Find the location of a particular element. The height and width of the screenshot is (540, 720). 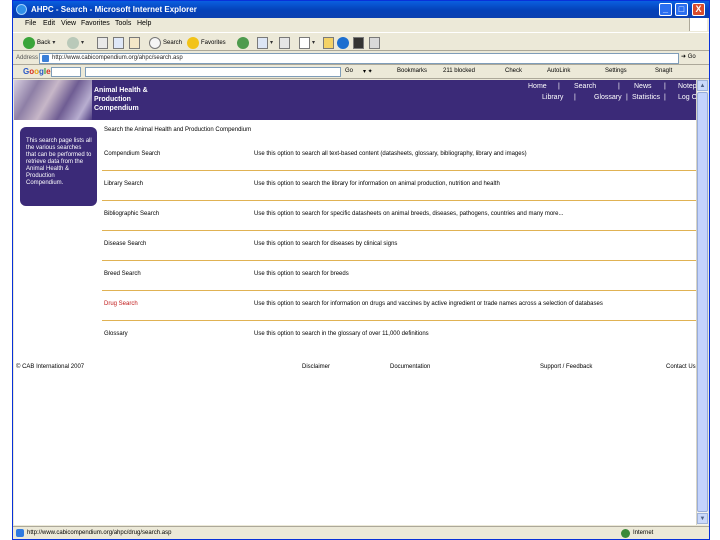

scroll-thumb is located at coordinates (702, 302).